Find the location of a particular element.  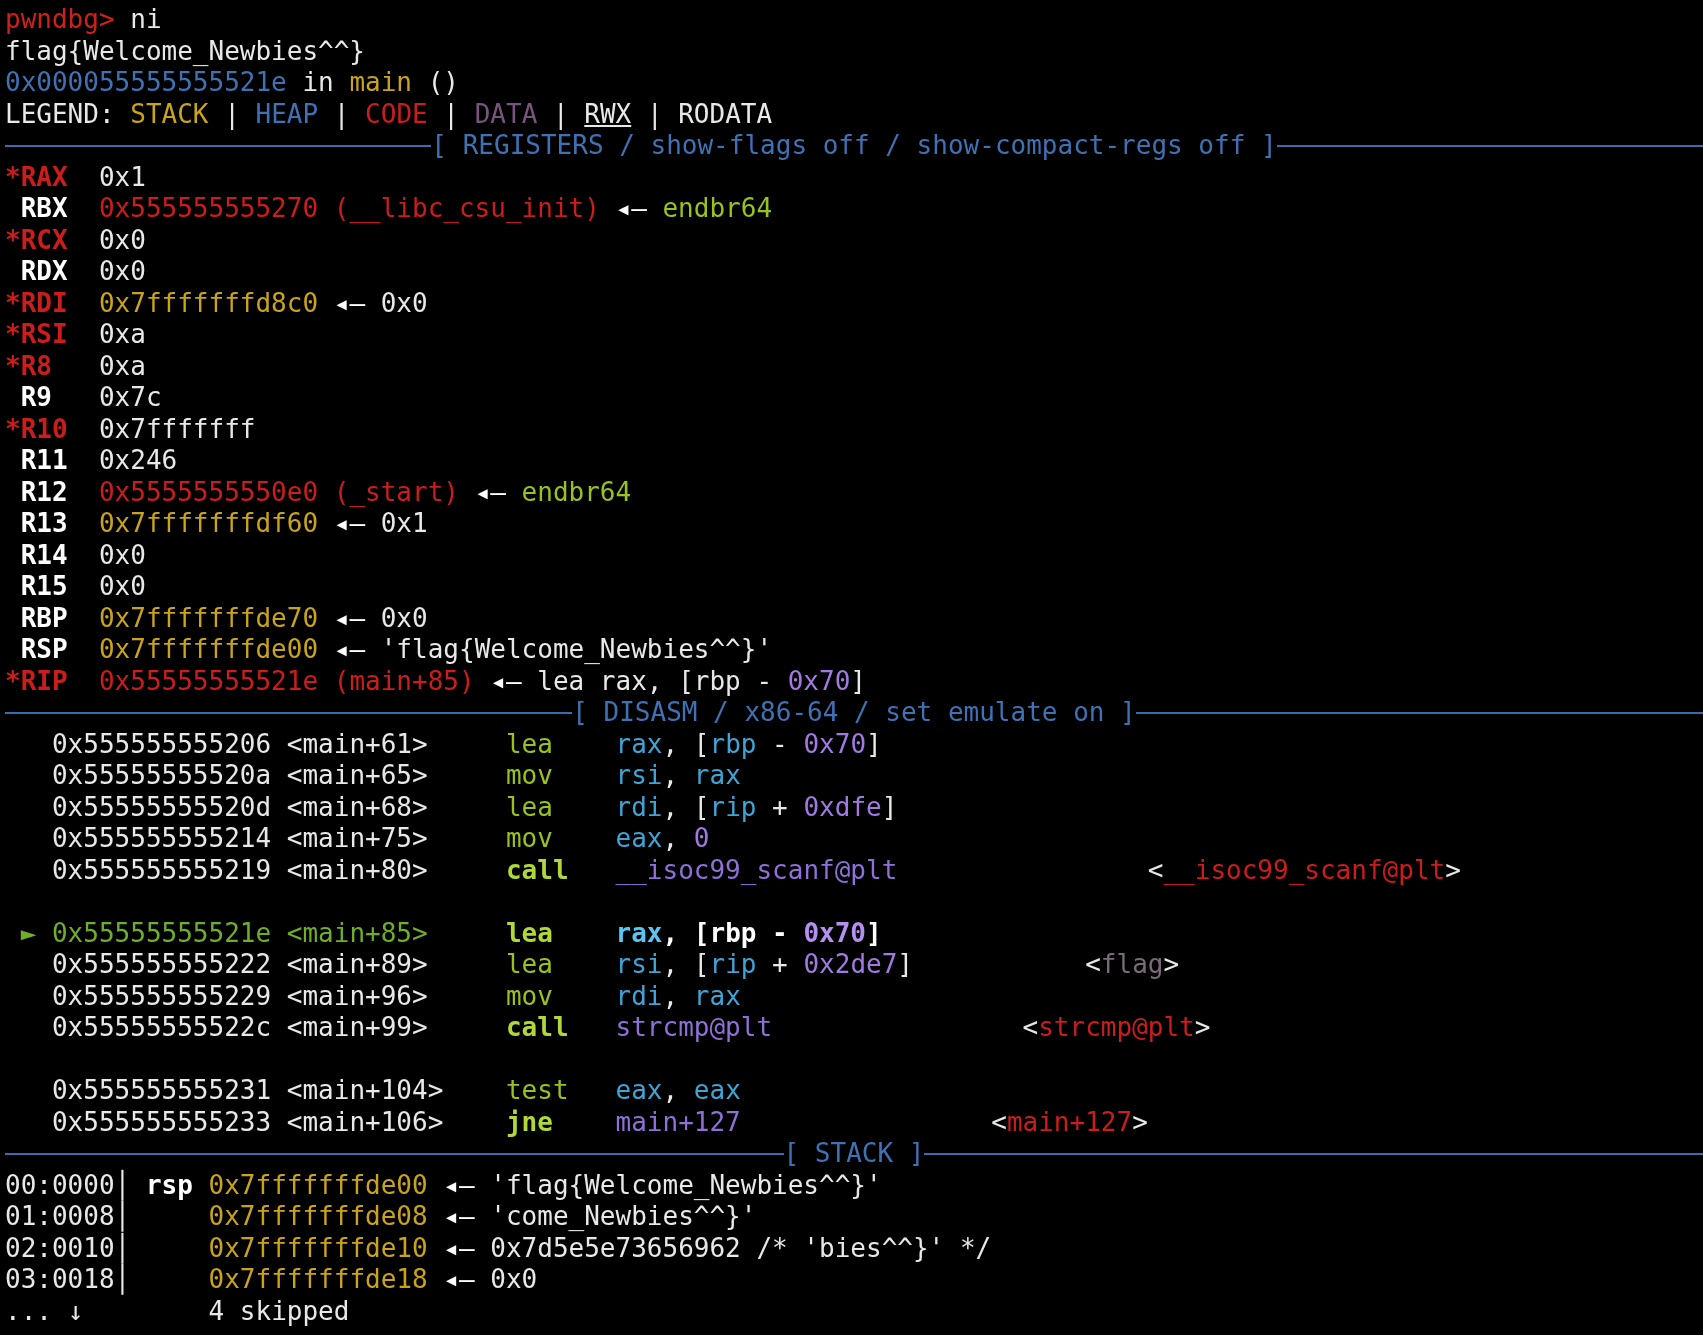

register-name: RSP is located at coordinates (44, 649).